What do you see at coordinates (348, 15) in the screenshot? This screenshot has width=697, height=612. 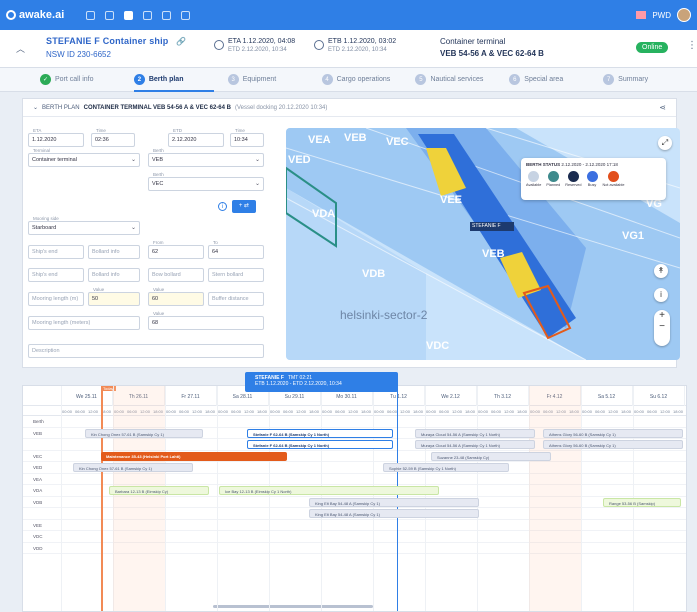 I see `top-nav-bar: awake.ai PWD` at bounding box center [348, 15].